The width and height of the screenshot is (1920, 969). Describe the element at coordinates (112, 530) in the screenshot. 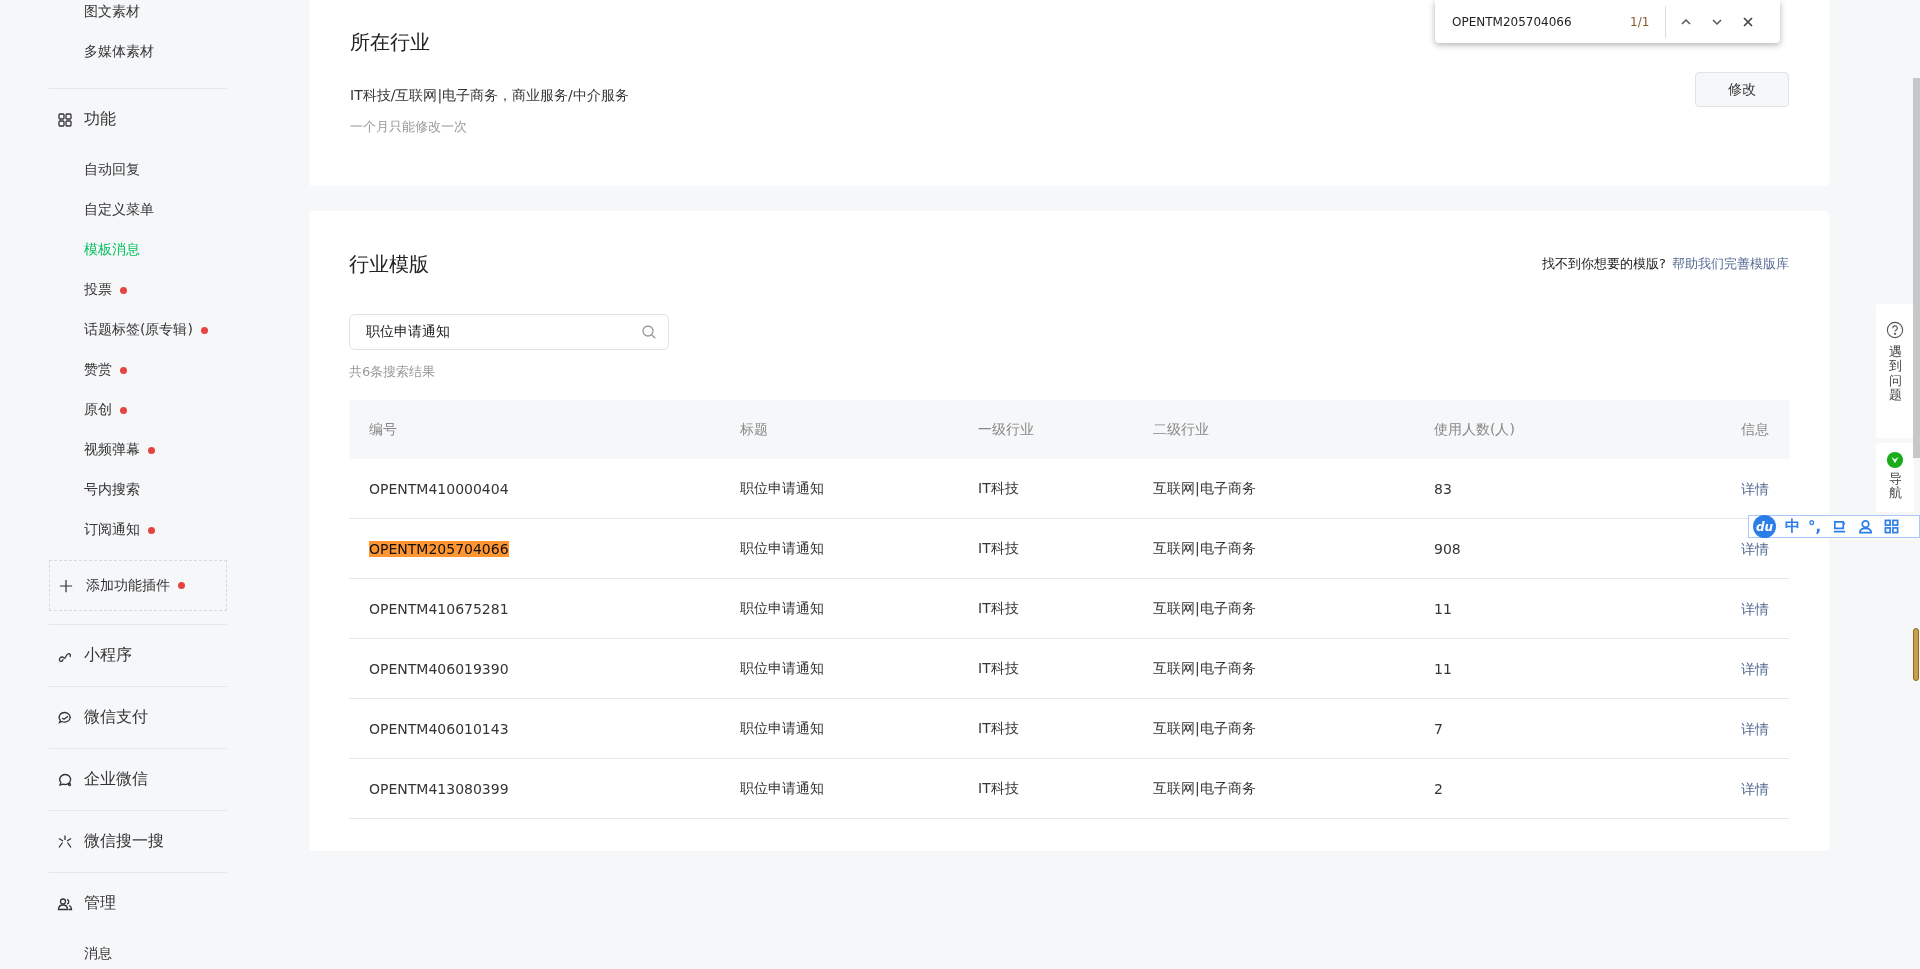

I see `sidebar-item: 订阅通知` at that location.